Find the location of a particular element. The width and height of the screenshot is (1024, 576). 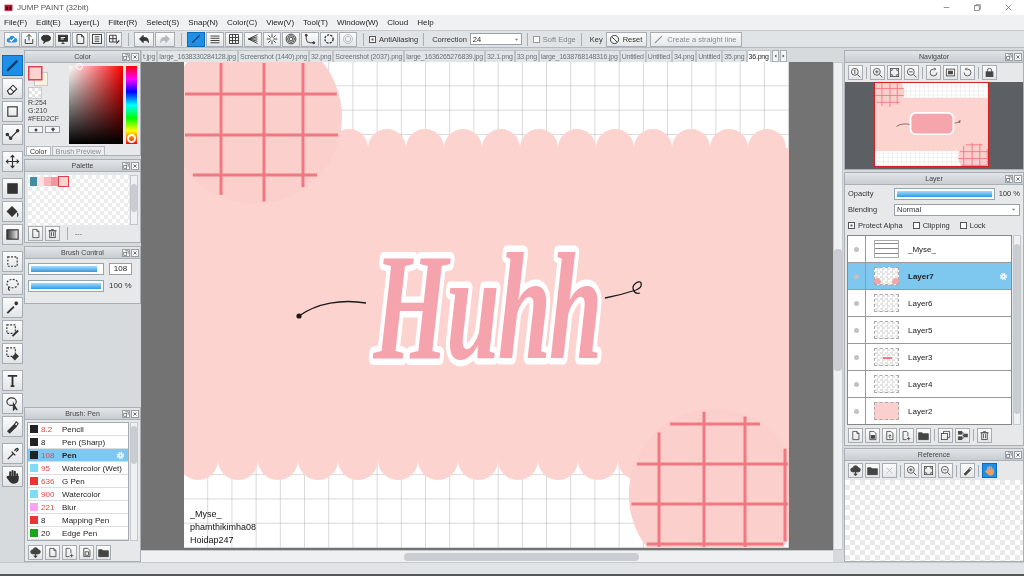

eraser-button is located at coordinates (12, 88).